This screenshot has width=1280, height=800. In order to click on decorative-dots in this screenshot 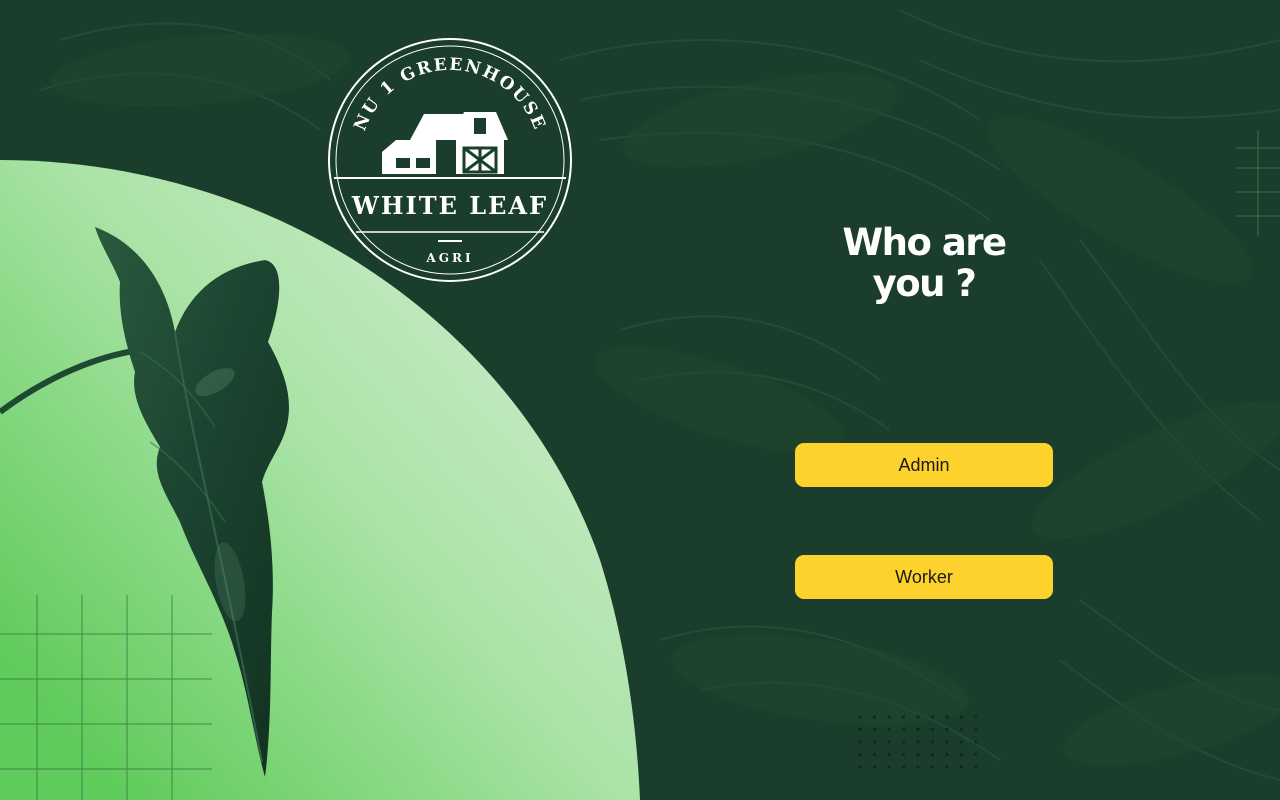, I will do `click(917, 742)`.